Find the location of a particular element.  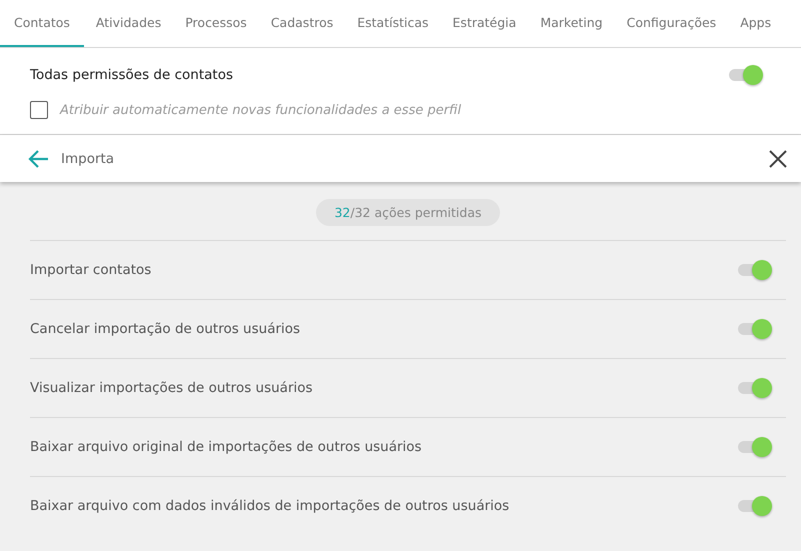

allowed-actions-counter: 32/32 ações permitidas is located at coordinates (408, 212).